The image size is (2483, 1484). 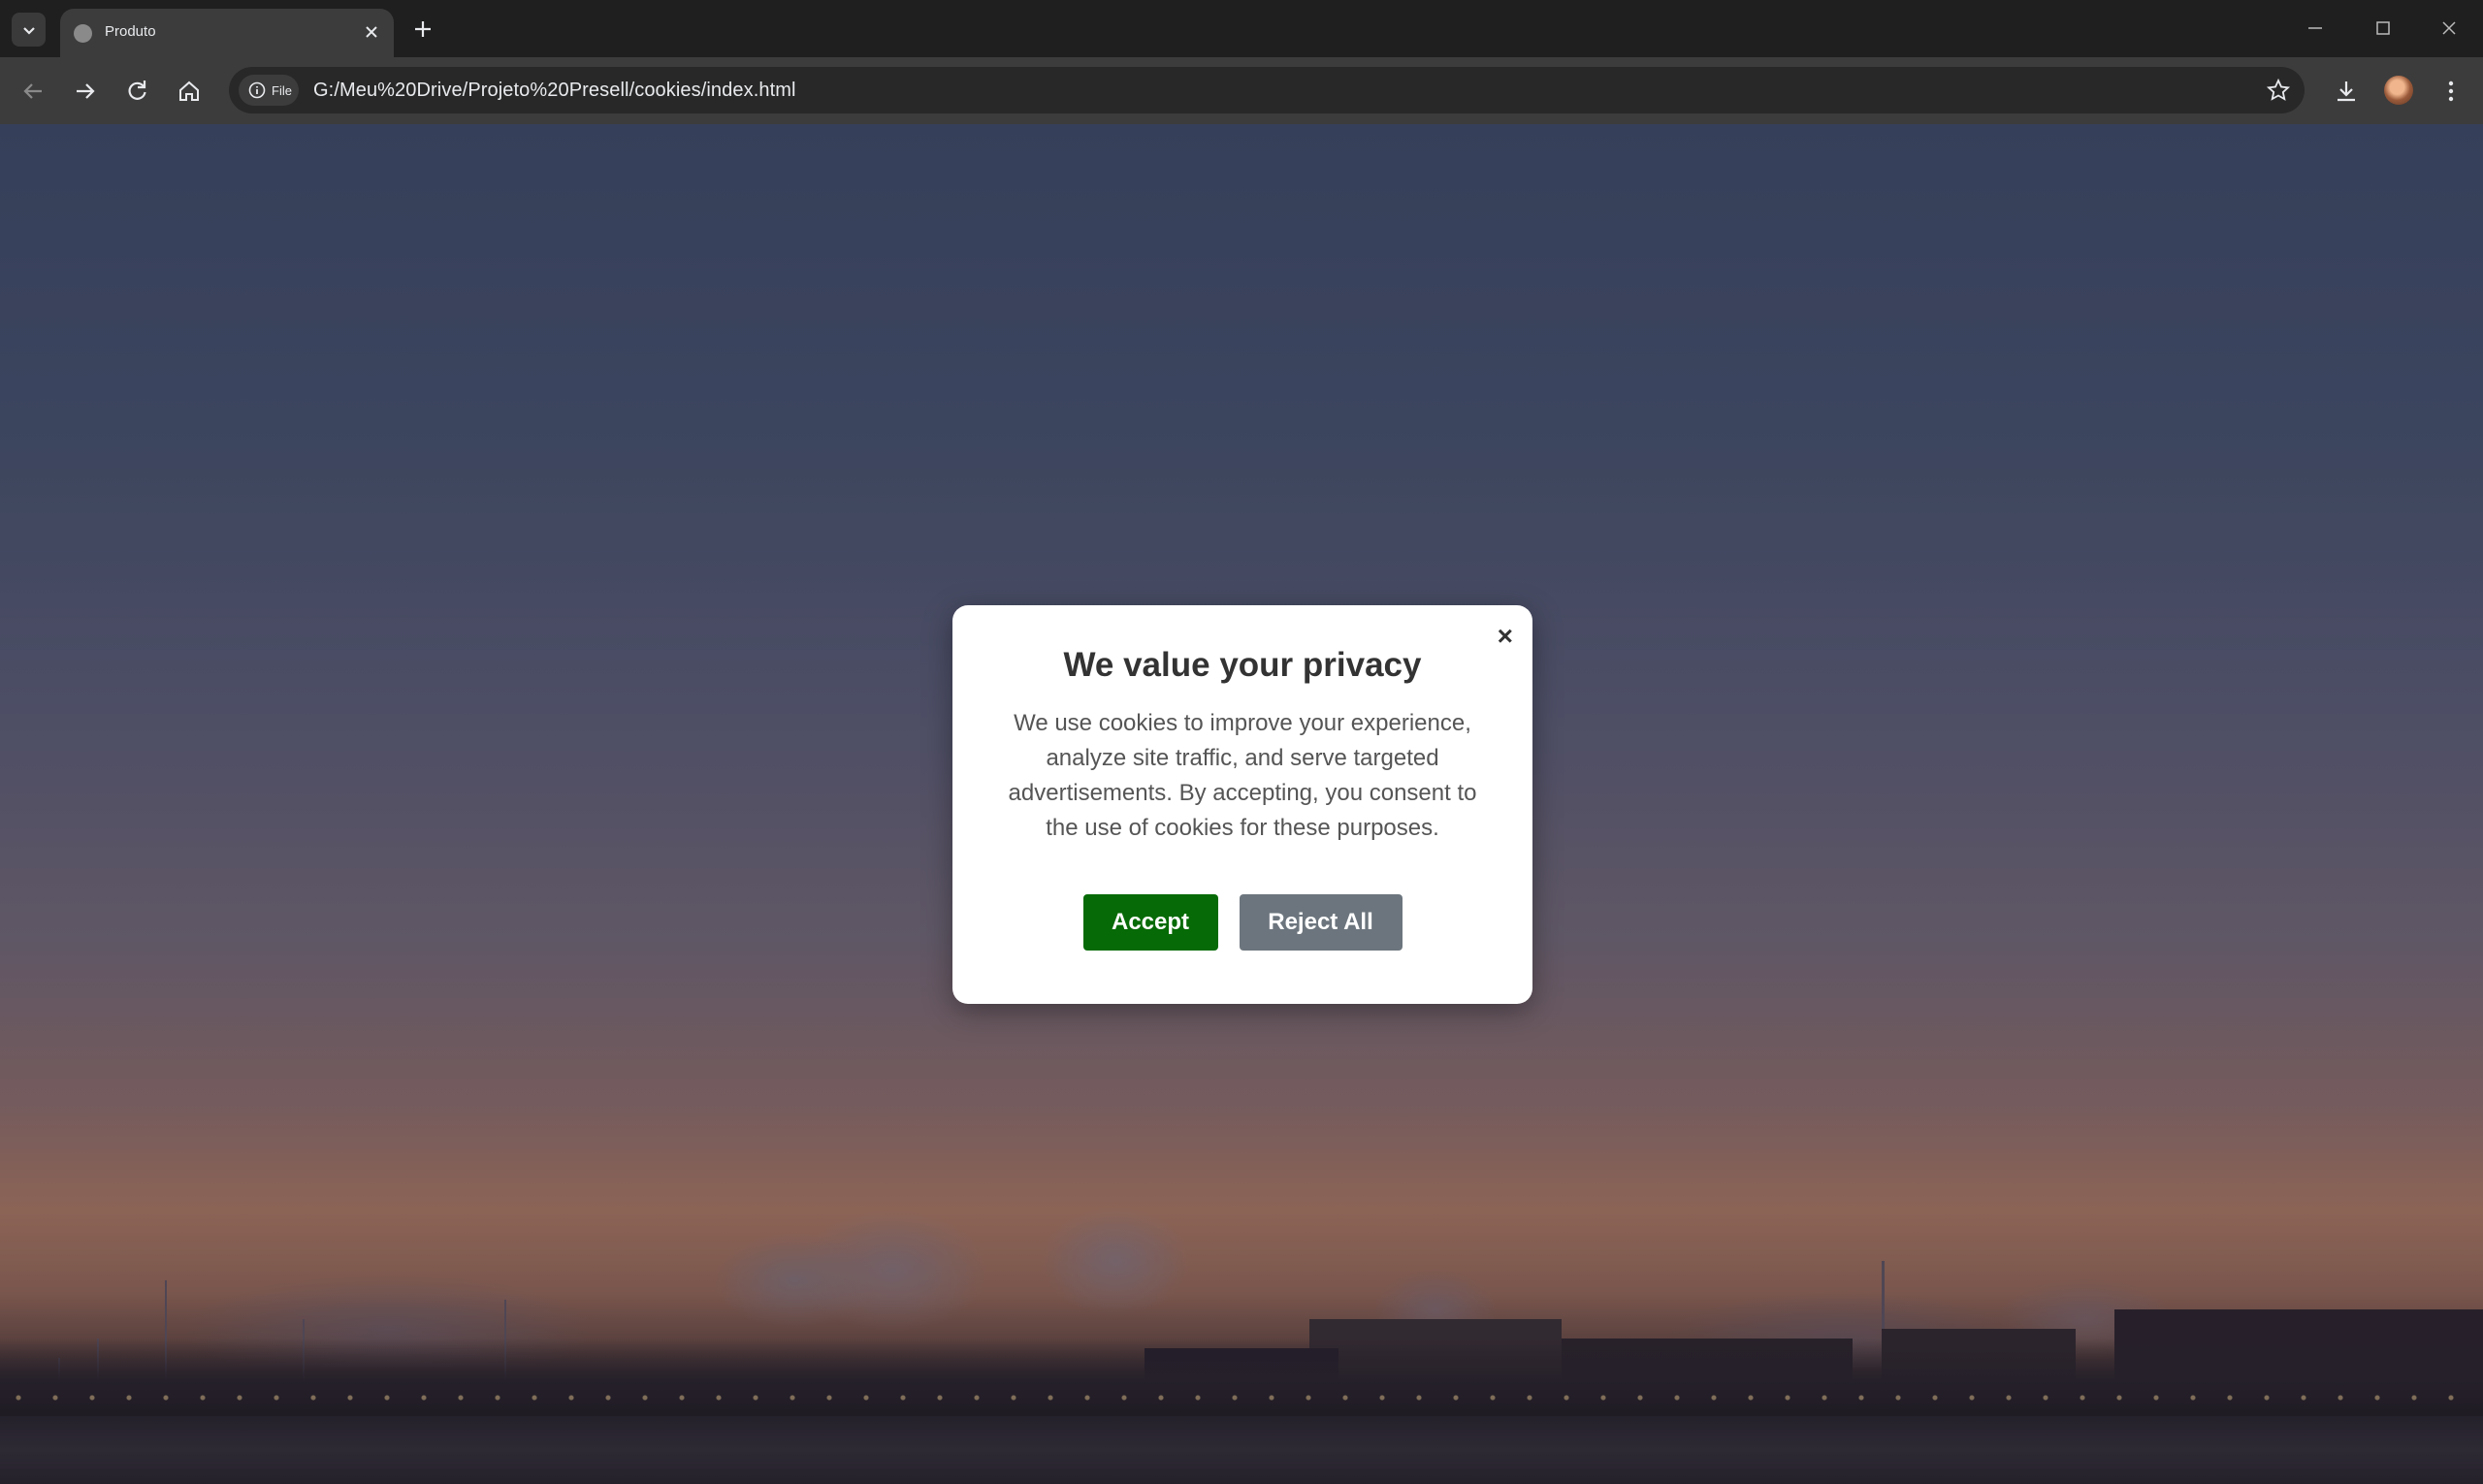 What do you see at coordinates (1150, 922) in the screenshot?
I see `accept-button: Accept` at bounding box center [1150, 922].